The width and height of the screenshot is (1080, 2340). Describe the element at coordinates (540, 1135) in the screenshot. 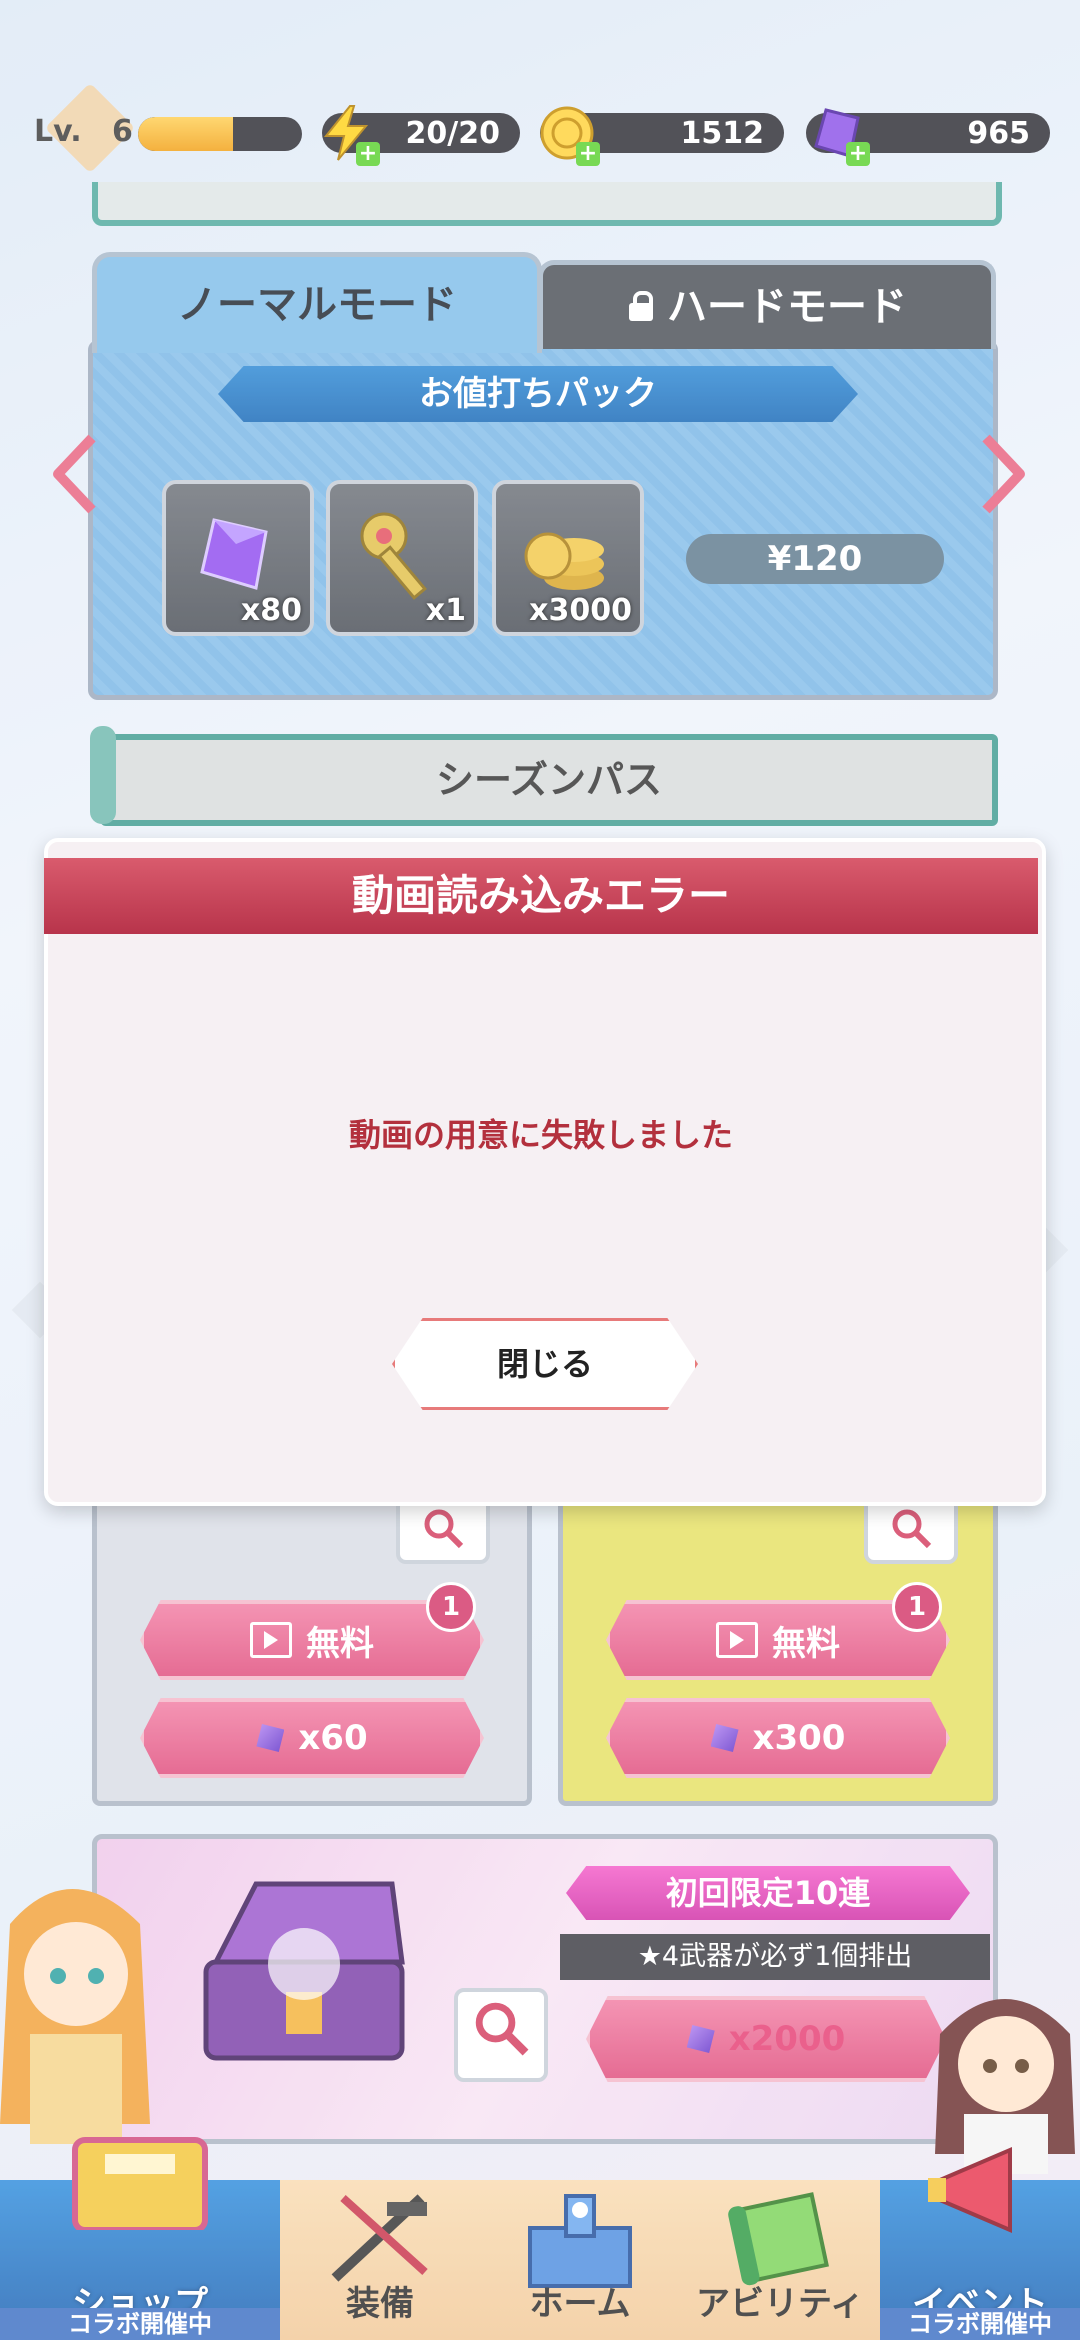

I see `dialog-message: 動画の用意に失敗しました` at that location.